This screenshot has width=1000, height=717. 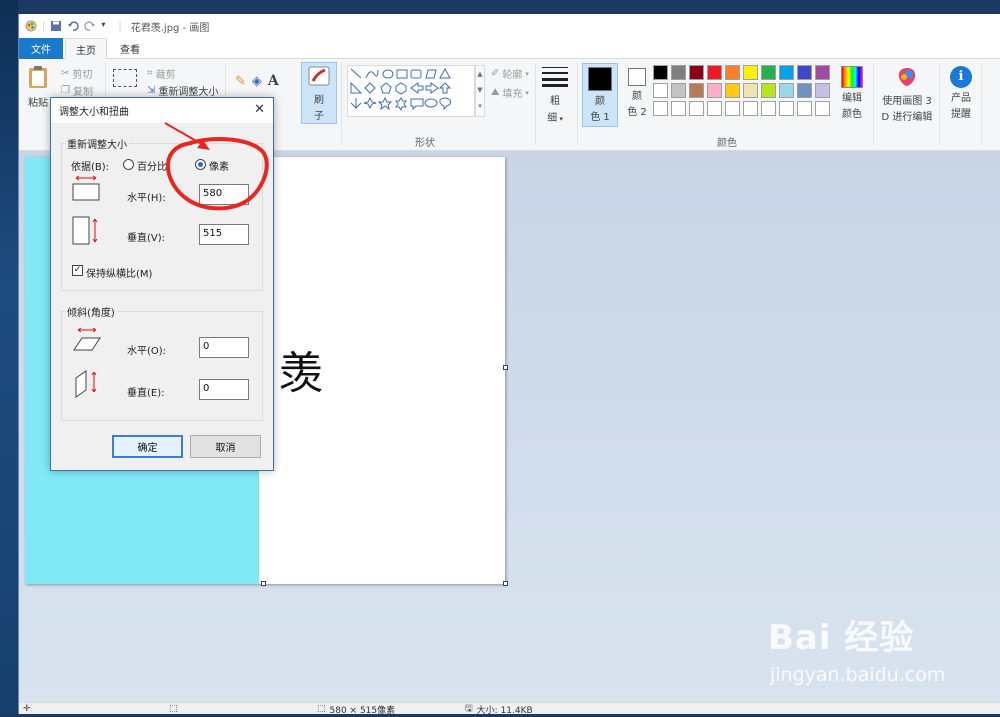 What do you see at coordinates (107, 26) in the screenshot?
I see `customize-quick-access-icon: ▾` at bounding box center [107, 26].